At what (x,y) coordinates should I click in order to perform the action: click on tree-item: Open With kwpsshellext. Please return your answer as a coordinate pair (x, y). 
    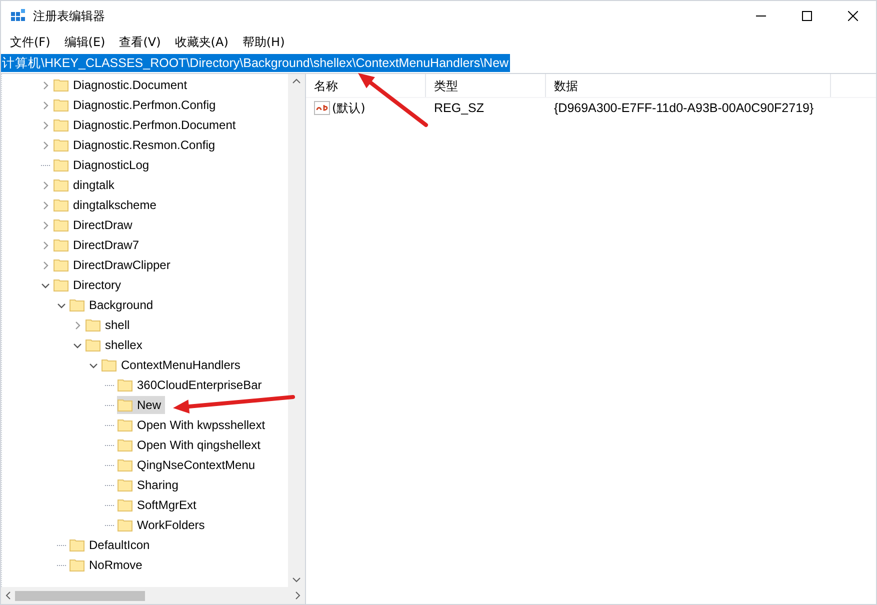
    Looking at the image, I should click on (193, 425).